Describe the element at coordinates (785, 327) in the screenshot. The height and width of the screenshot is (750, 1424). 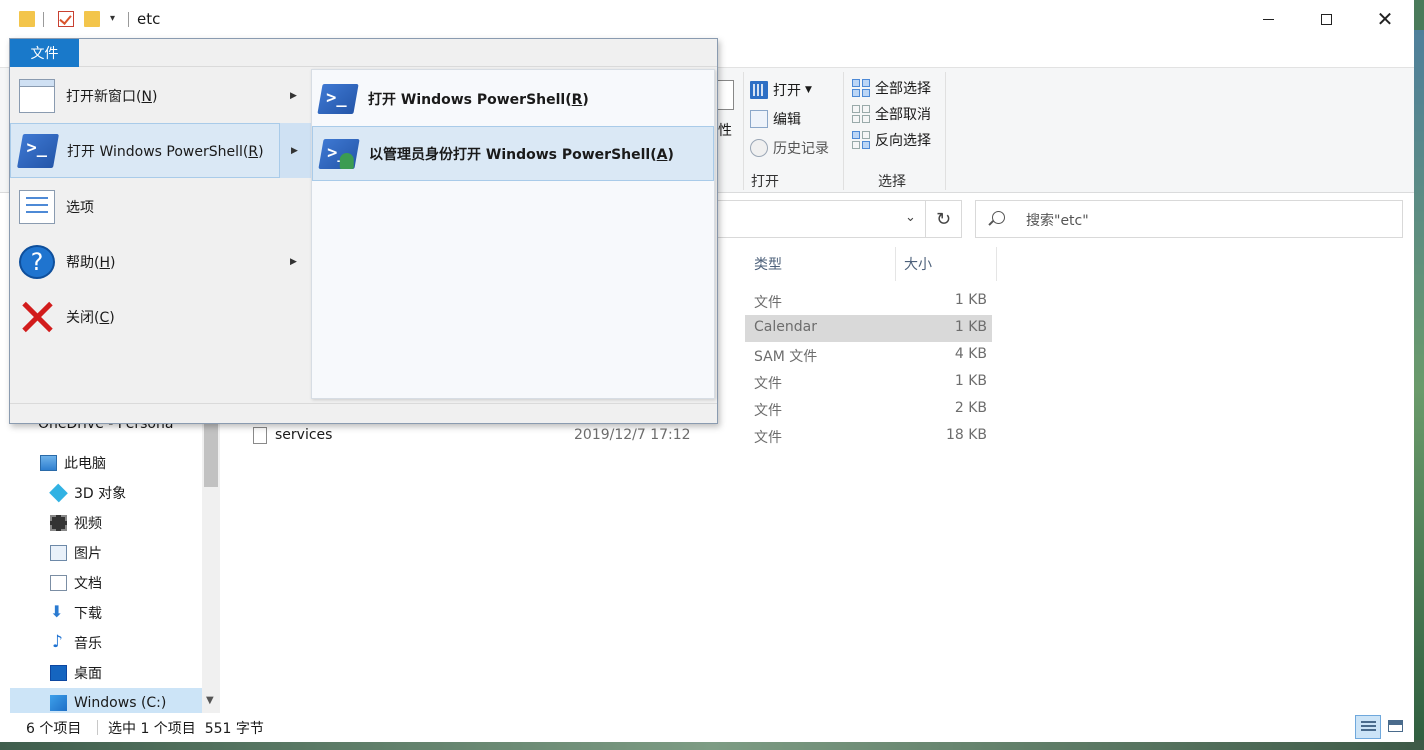
I see `file-type: Calendar` at that location.